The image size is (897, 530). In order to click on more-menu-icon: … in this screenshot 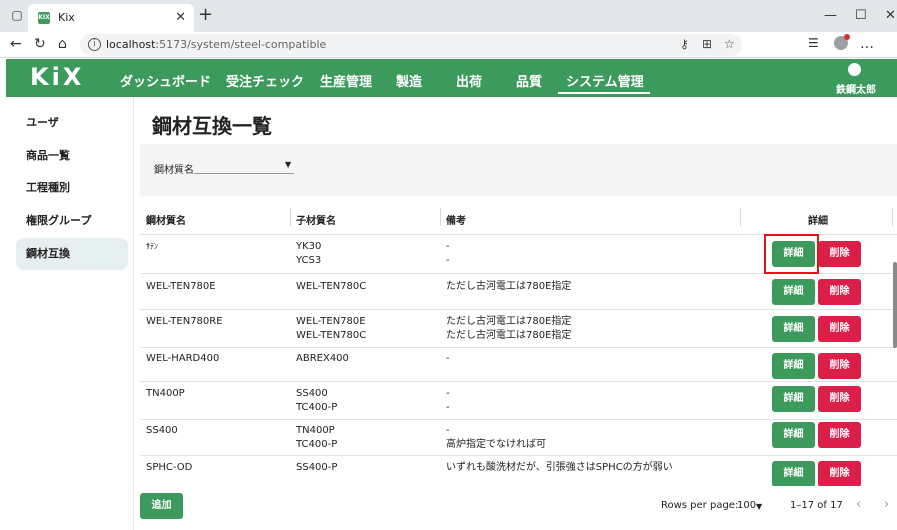, I will do `click(867, 44)`.